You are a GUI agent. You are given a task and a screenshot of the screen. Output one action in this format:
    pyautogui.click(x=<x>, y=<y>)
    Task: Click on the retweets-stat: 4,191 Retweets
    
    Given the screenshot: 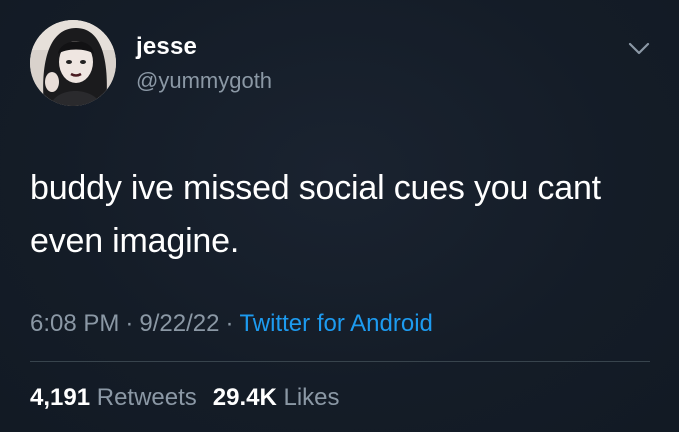 What is the action you would take?
    pyautogui.click(x=113, y=397)
    